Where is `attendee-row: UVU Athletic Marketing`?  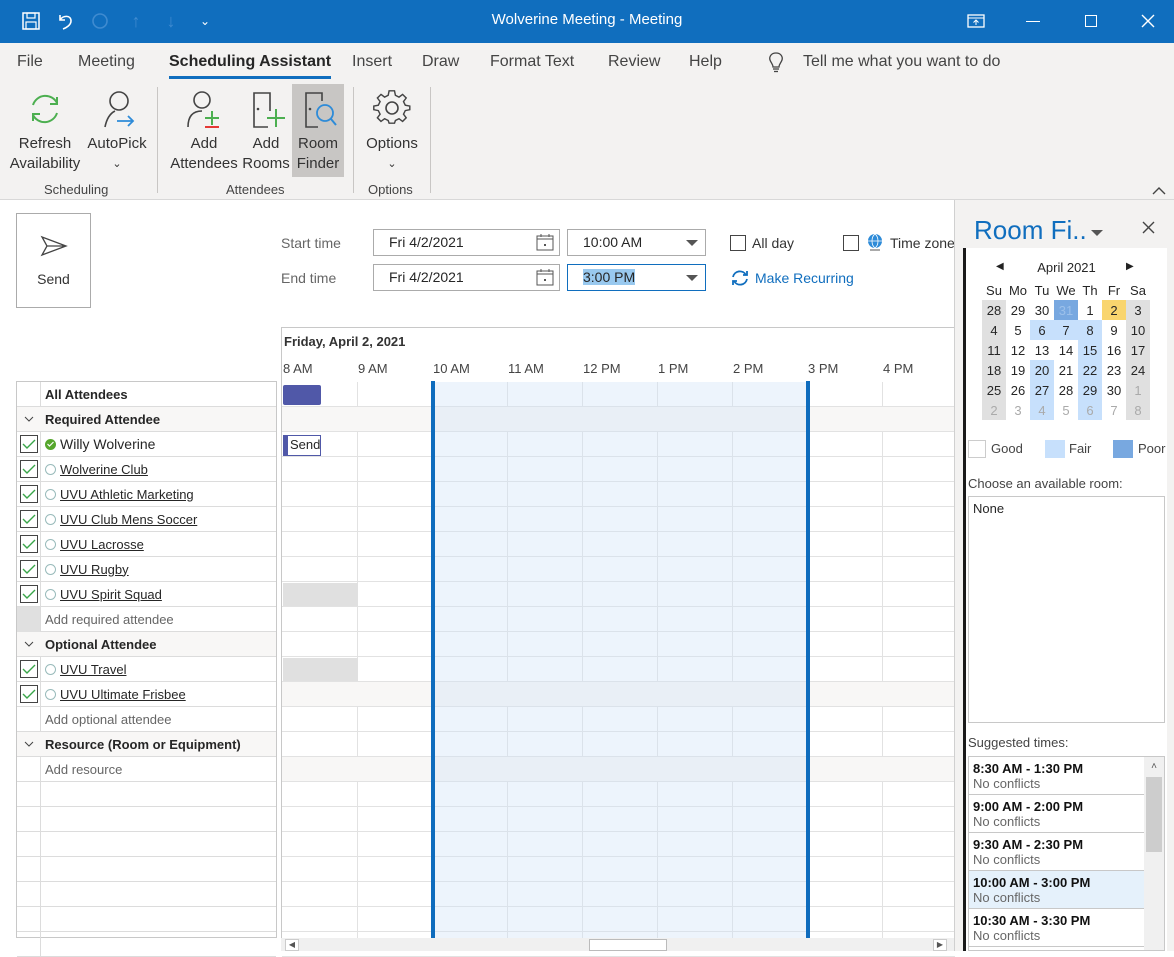
attendee-row: UVU Athletic Marketing is located at coordinates (146, 494).